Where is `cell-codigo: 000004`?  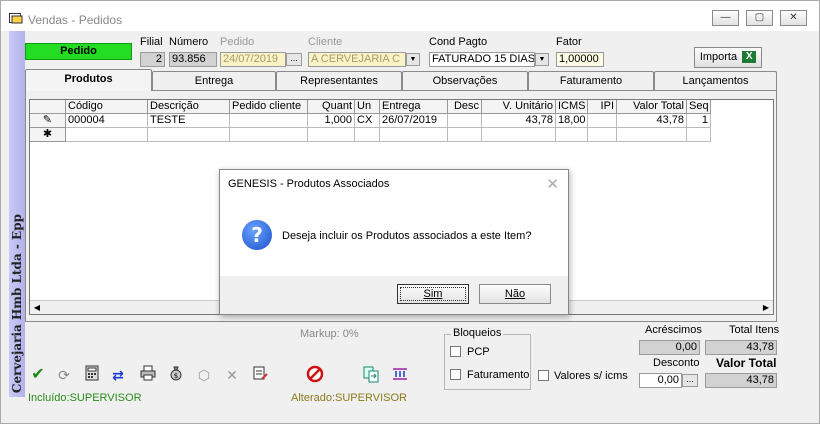 cell-codigo: 000004 is located at coordinates (107, 121).